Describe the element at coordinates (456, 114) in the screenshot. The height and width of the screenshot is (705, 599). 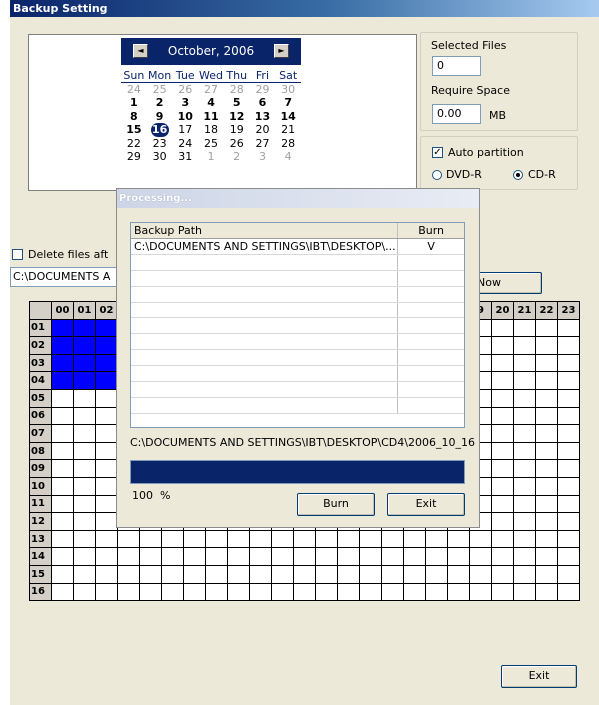
I see `require-space-field: 0.00` at that location.